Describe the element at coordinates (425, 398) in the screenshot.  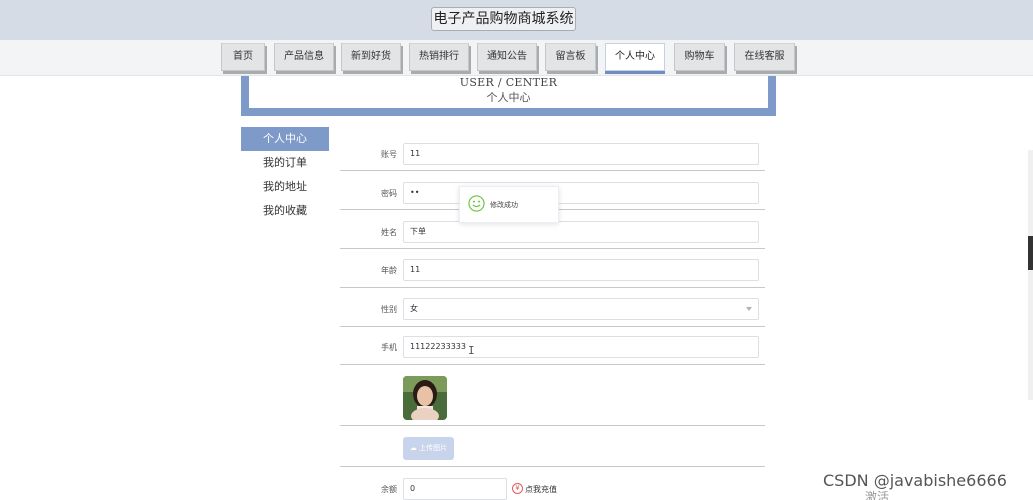
I see `avatar` at that location.